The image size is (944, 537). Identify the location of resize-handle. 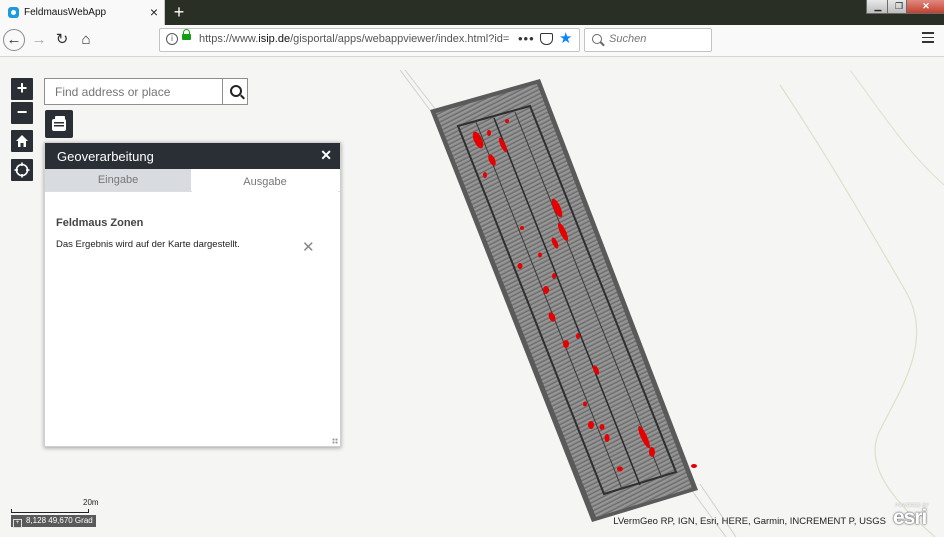
(335, 441).